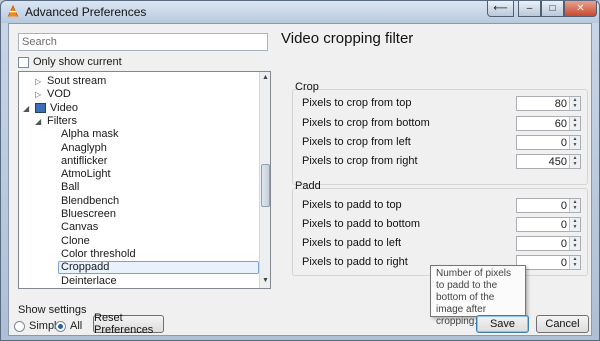  What do you see at coordinates (265, 77) in the screenshot?
I see `scroll-up-arrow-icon: ▲` at bounding box center [265, 77].